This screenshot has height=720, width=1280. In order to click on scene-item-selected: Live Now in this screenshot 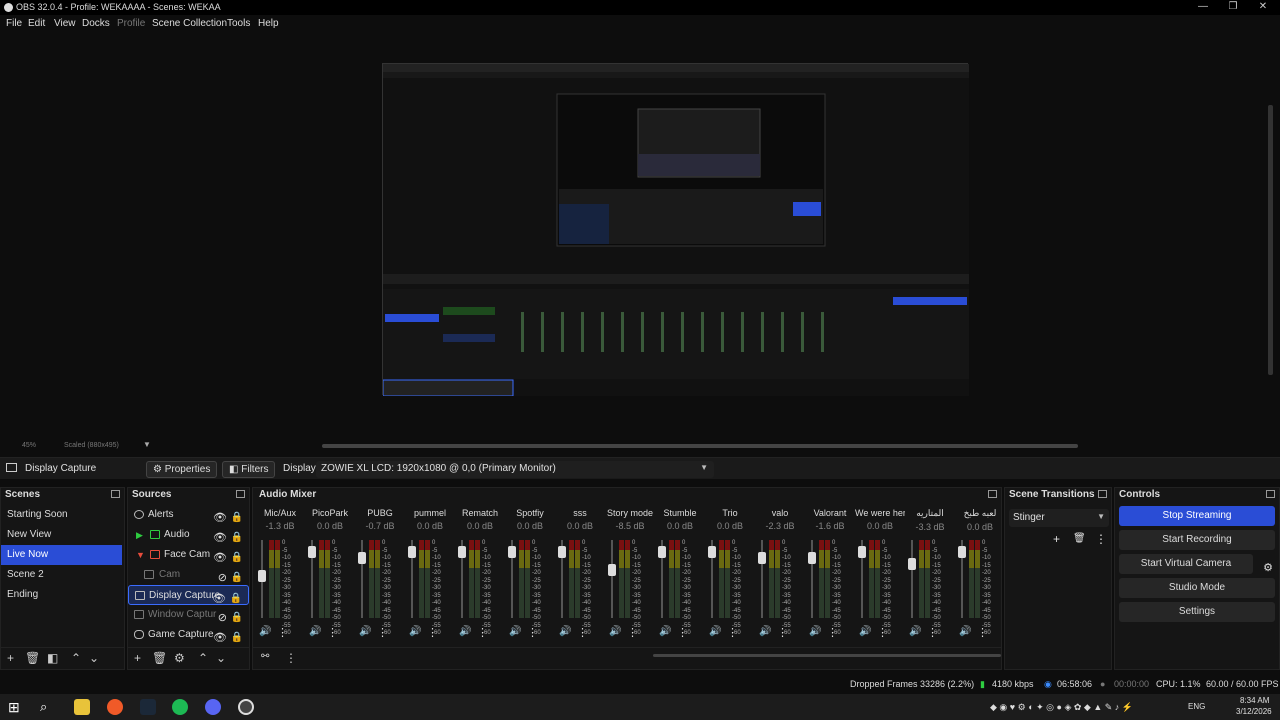, I will do `click(61, 555)`.